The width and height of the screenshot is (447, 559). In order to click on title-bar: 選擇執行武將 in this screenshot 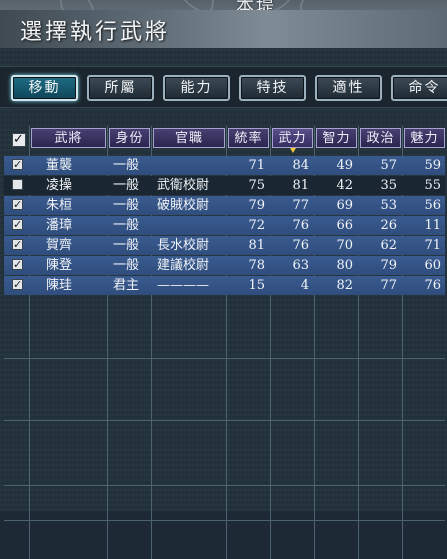, I will do `click(223, 30)`.